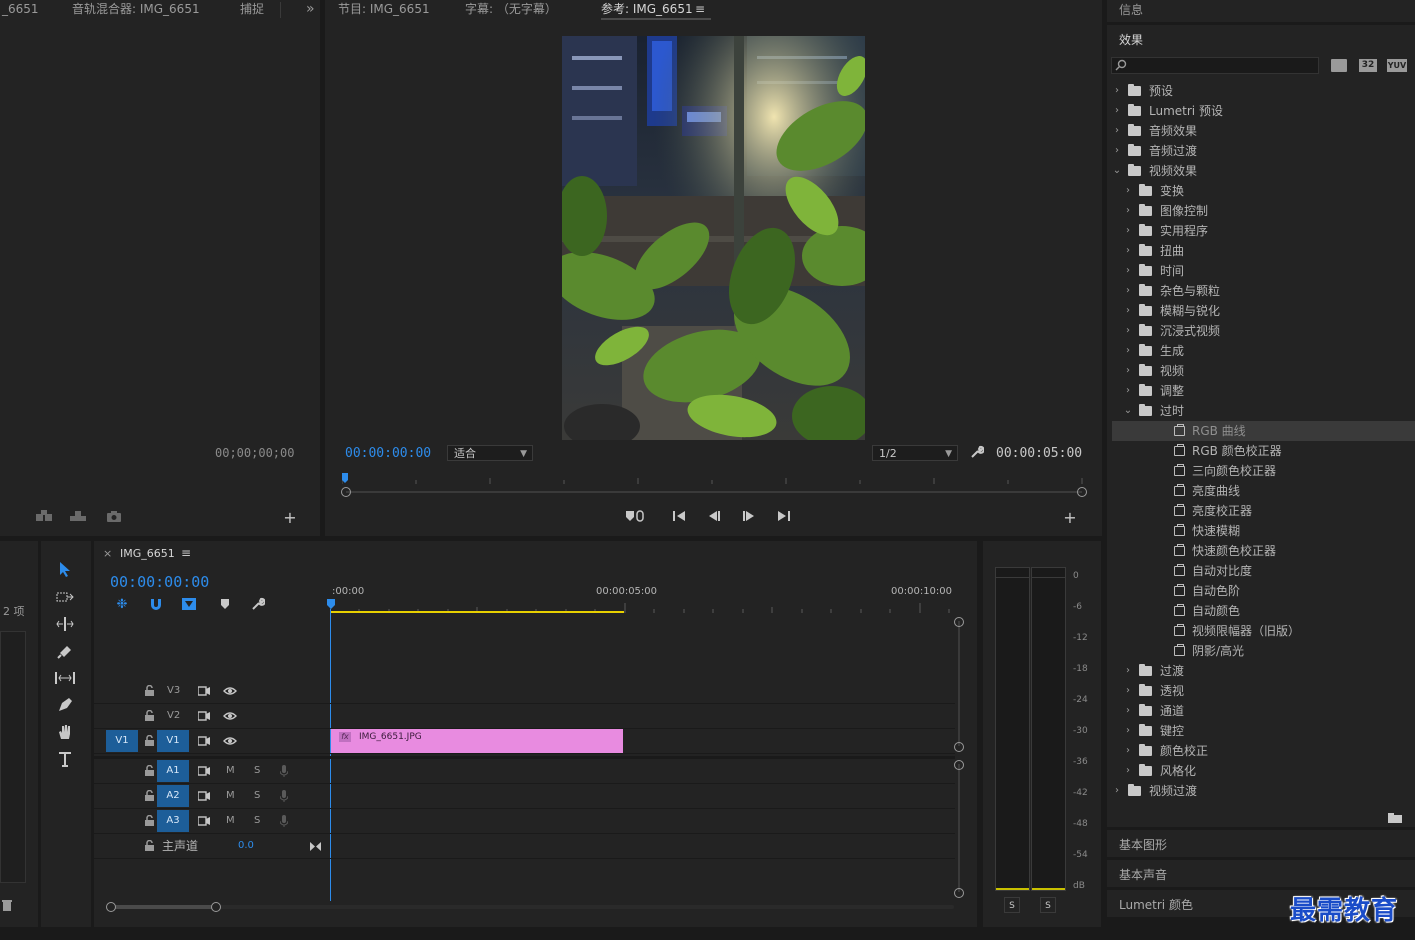  I want to click on add-button: +, so click(1070, 517).